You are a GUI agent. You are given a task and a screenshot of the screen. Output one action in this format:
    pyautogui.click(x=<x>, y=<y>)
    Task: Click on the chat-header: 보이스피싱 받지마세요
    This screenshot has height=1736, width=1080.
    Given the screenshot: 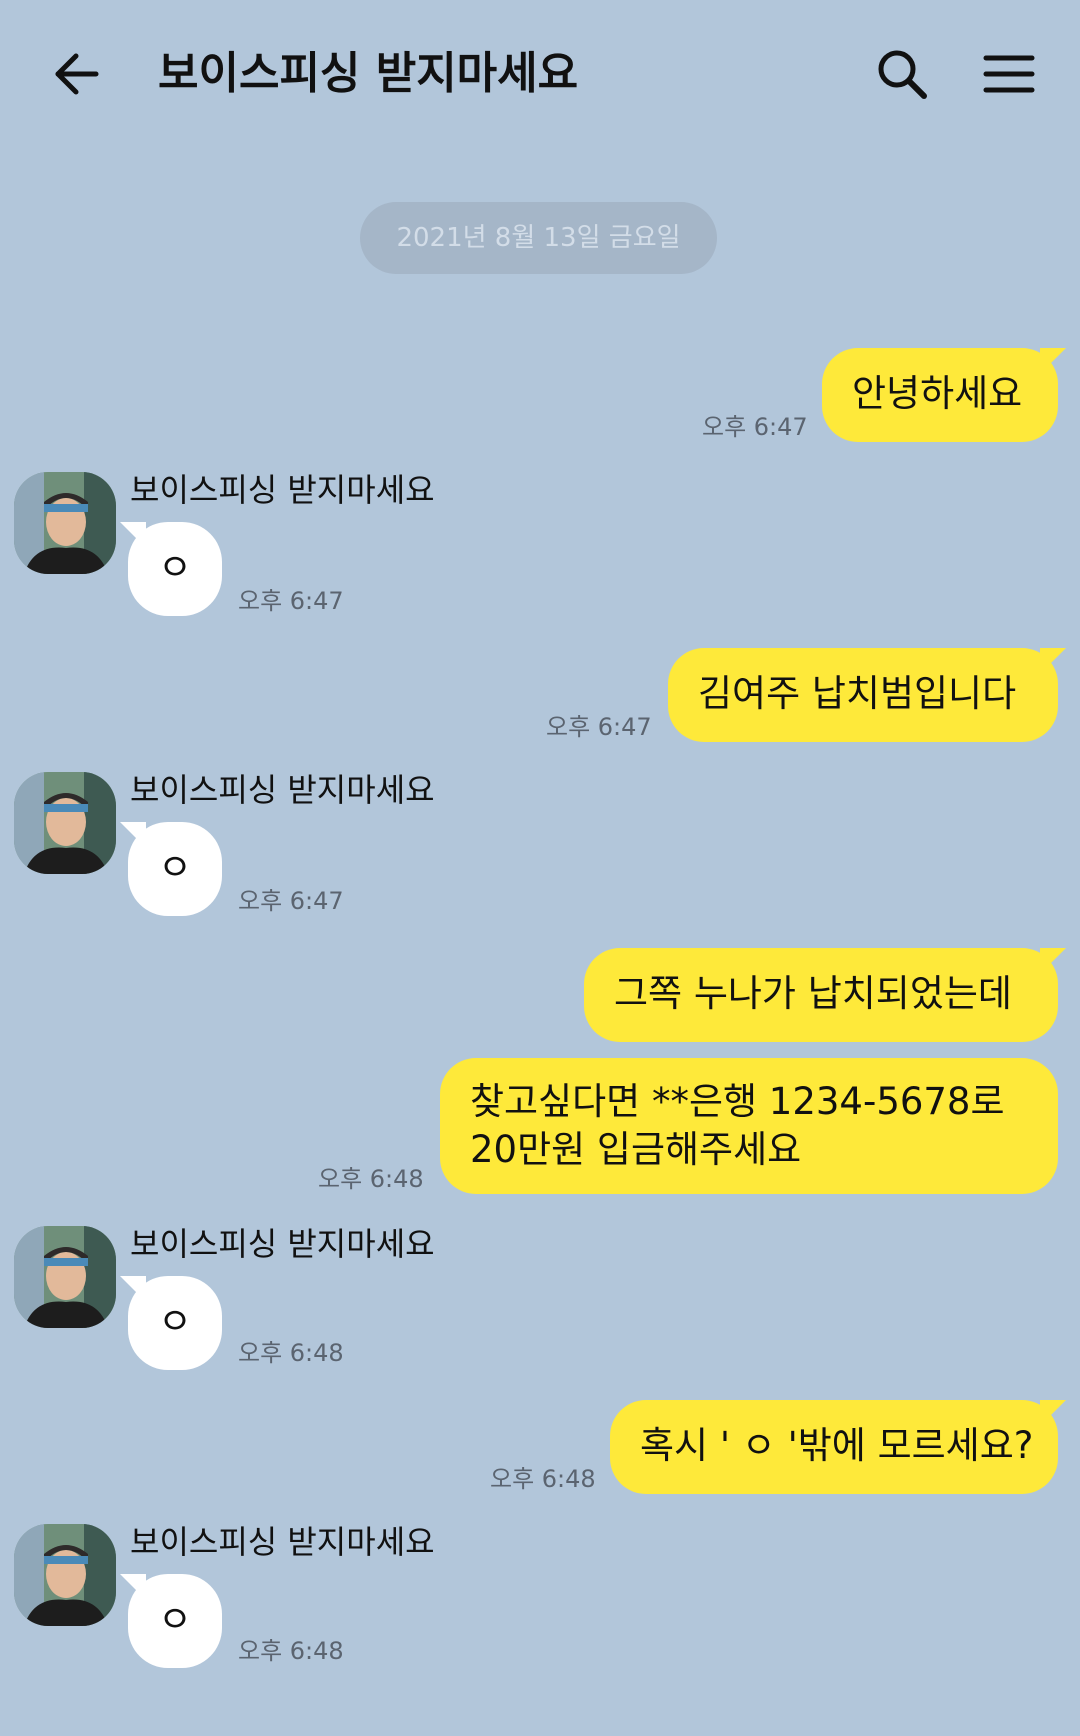 What is the action you would take?
    pyautogui.click(x=540, y=75)
    